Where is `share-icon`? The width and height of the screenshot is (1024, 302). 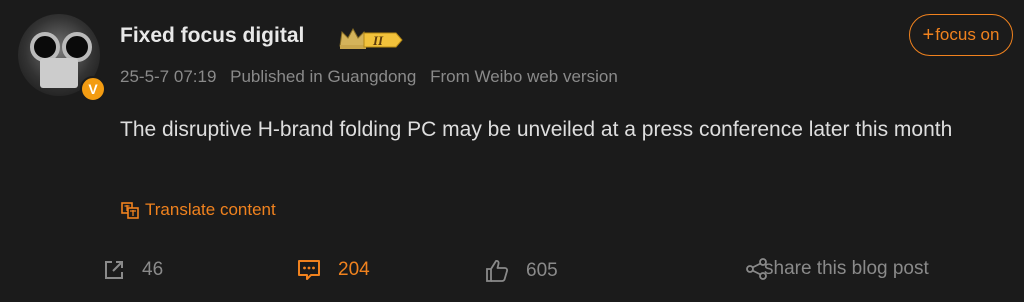
share-icon is located at coordinates (756, 269).